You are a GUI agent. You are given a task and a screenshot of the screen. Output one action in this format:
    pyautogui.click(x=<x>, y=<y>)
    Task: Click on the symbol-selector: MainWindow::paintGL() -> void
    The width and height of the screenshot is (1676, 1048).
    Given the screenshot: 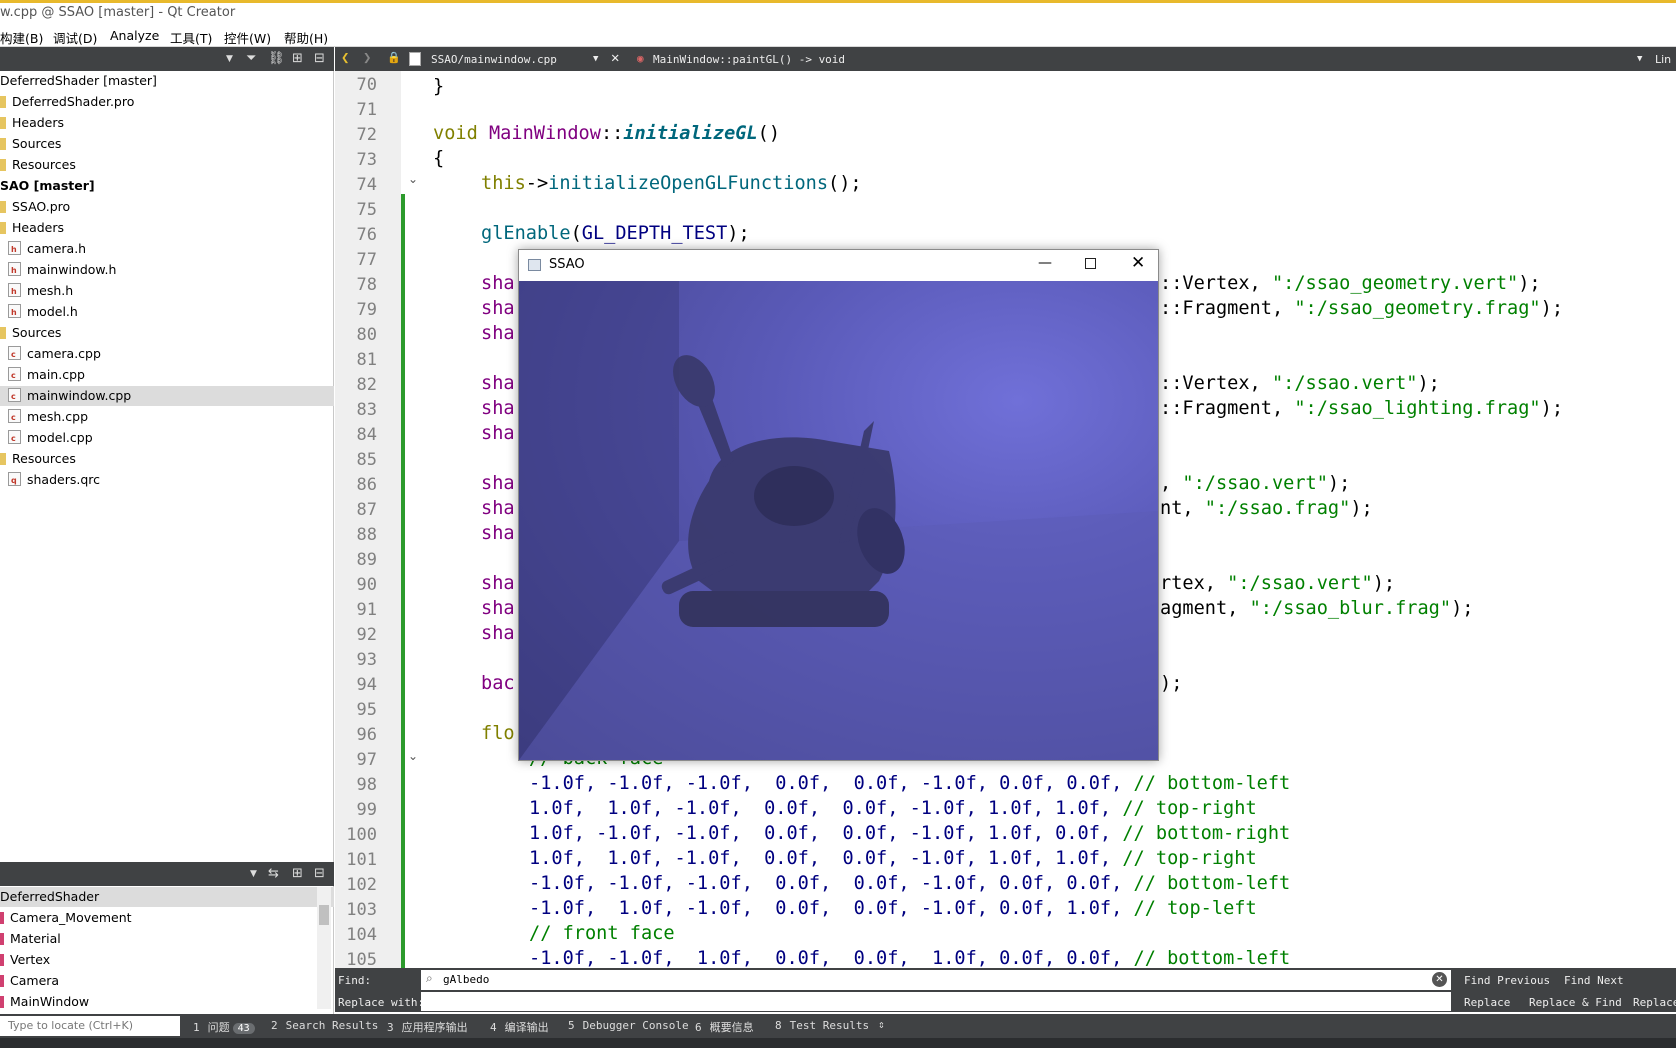 What is the action you would take?
    pyautogui.click(x=749, y=59)
    